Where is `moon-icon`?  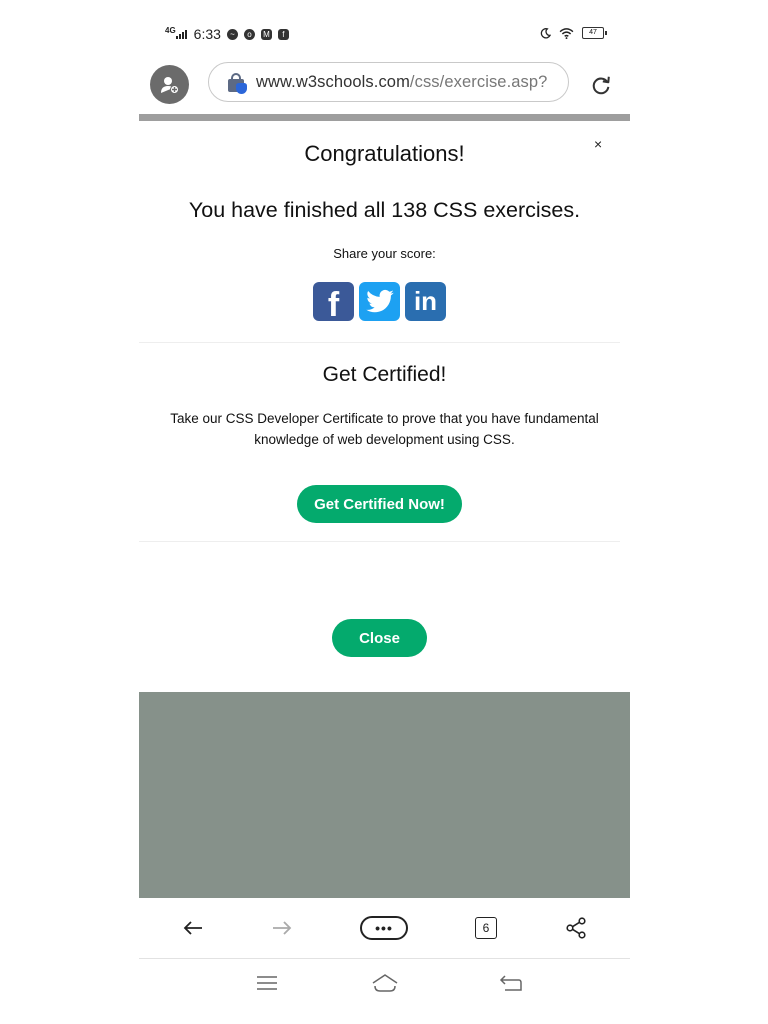 moon-icon is located at coordinates (545, 33).